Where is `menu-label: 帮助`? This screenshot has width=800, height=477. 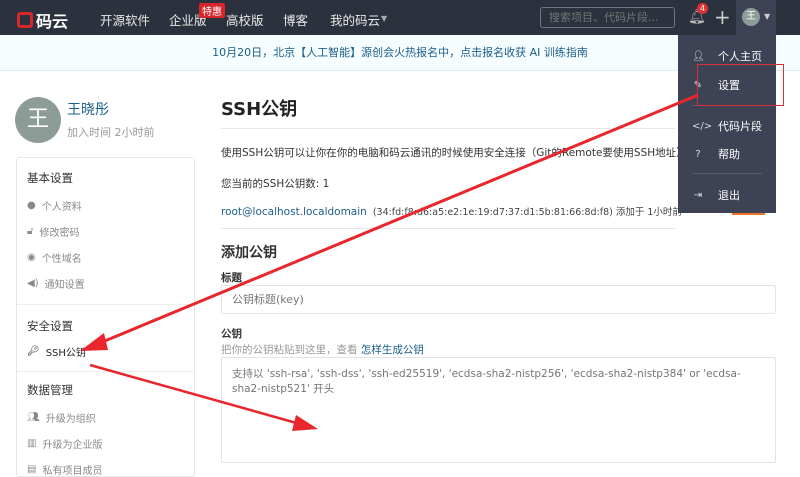 menu-label: 帮助 is located at coordinates (729, 154).